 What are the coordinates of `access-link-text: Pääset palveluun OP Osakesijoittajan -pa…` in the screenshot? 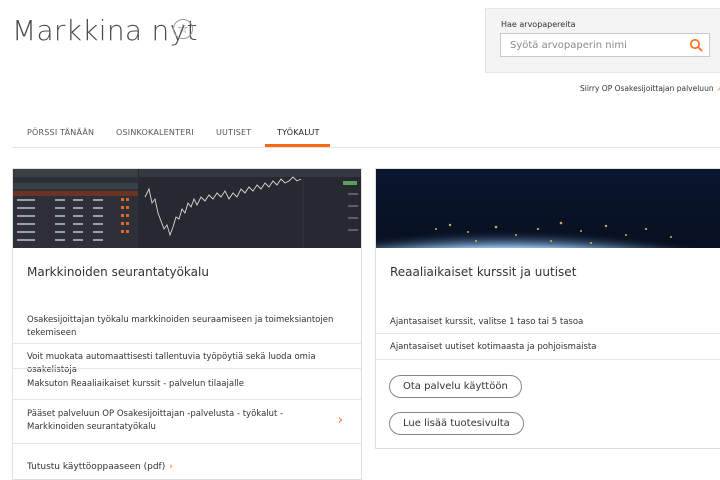 It's located at (155, 420).